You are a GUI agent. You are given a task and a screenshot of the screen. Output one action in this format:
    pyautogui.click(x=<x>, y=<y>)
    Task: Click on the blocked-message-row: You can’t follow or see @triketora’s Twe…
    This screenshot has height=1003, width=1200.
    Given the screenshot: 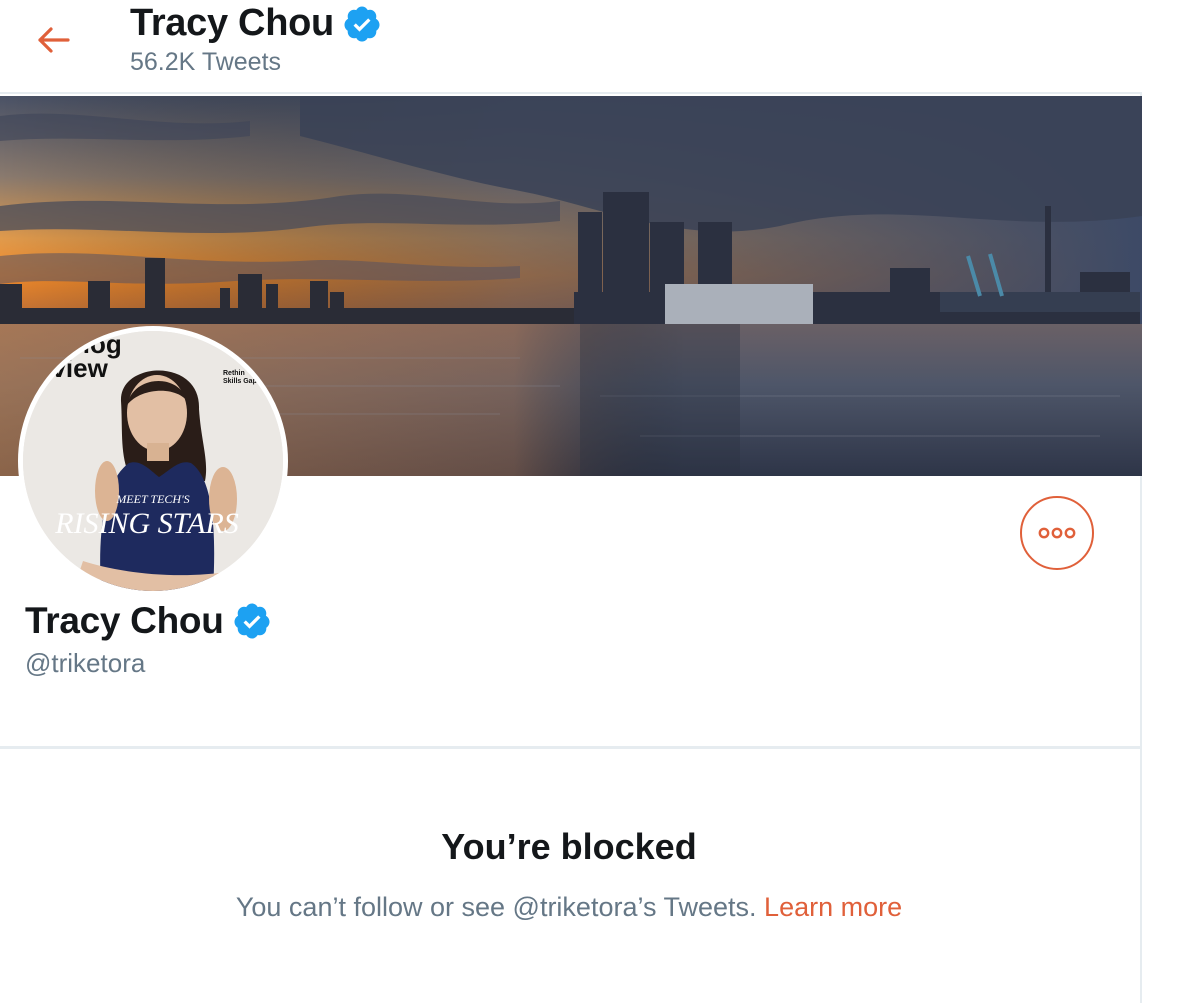 What is the action you would take?
    pyautogui.click(x=569, y=907)
    